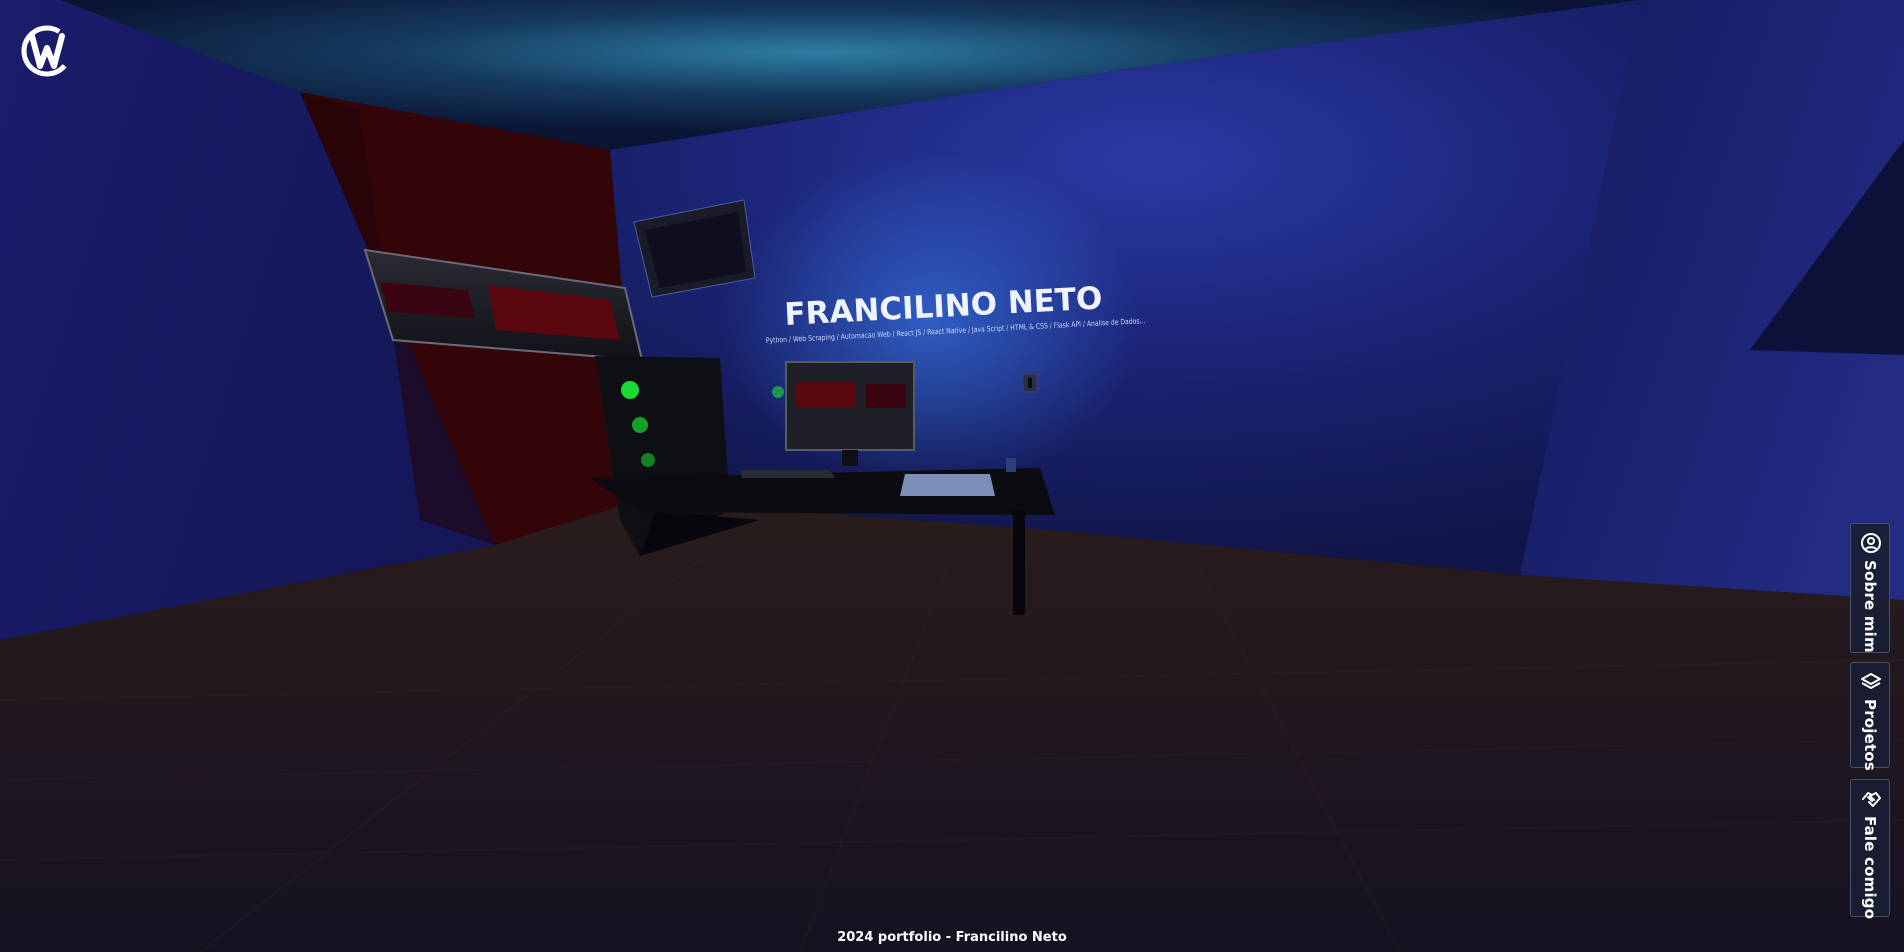 Image resolution: width=1904 pixels, height=952 pixels. Describe the element at coordinates (787, 474) in the screenshot. I see `keyboard` at that location.